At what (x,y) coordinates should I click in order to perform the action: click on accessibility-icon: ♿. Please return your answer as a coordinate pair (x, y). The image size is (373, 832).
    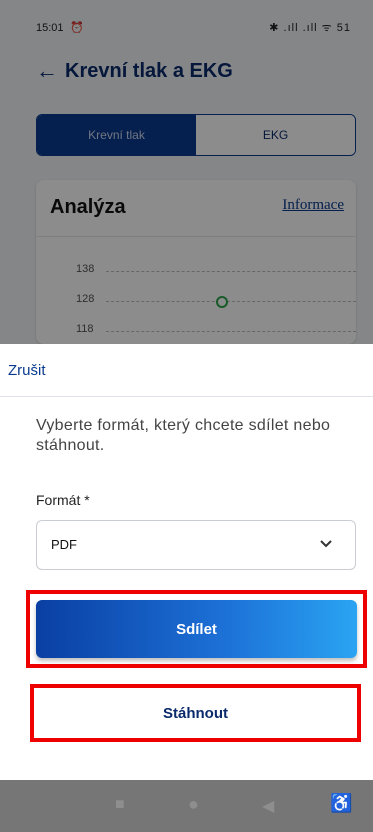
    Looking at the image, I should click on (341, 803).